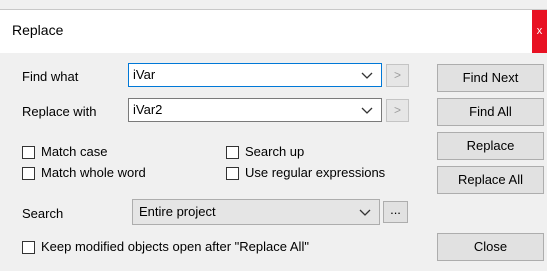  I want to click on match-case-label: Match case, so click(74, 151).